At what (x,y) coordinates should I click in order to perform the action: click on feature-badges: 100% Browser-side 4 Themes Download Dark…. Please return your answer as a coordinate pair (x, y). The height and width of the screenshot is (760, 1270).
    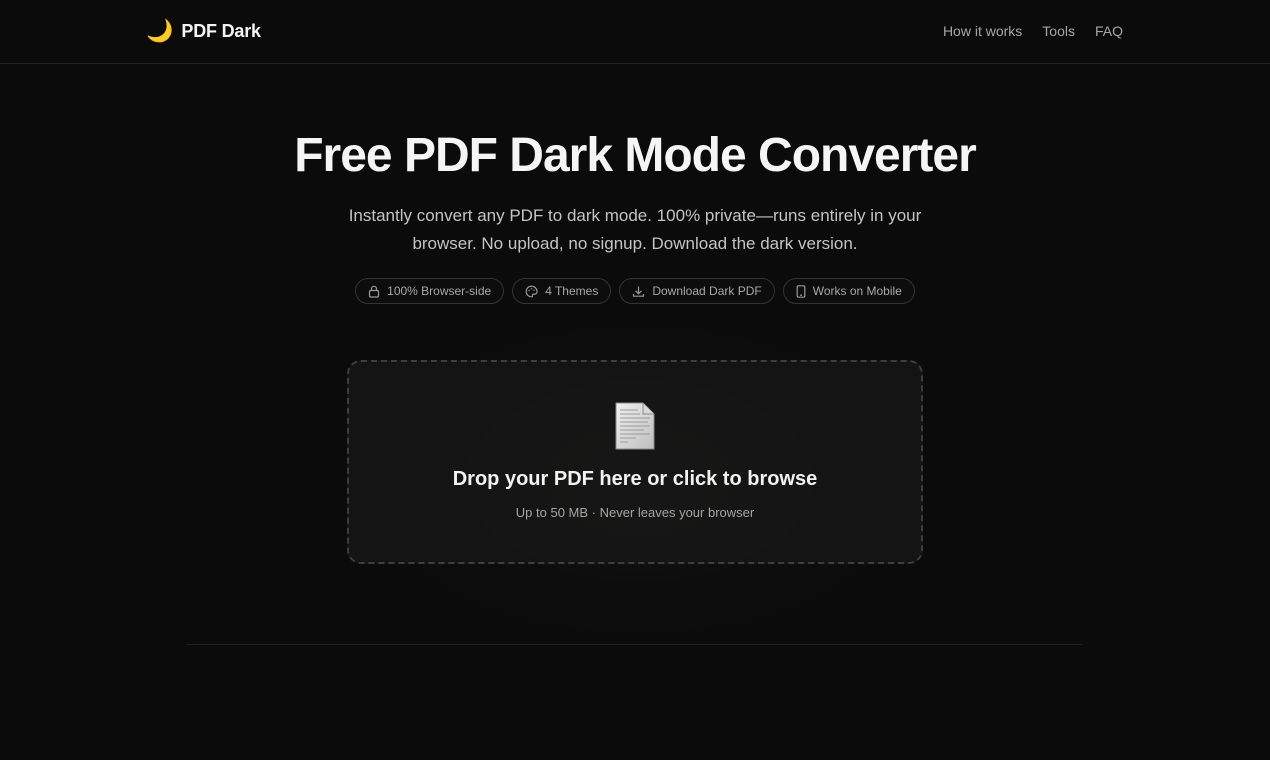
    Looking at the image, I should click on (635, 291).